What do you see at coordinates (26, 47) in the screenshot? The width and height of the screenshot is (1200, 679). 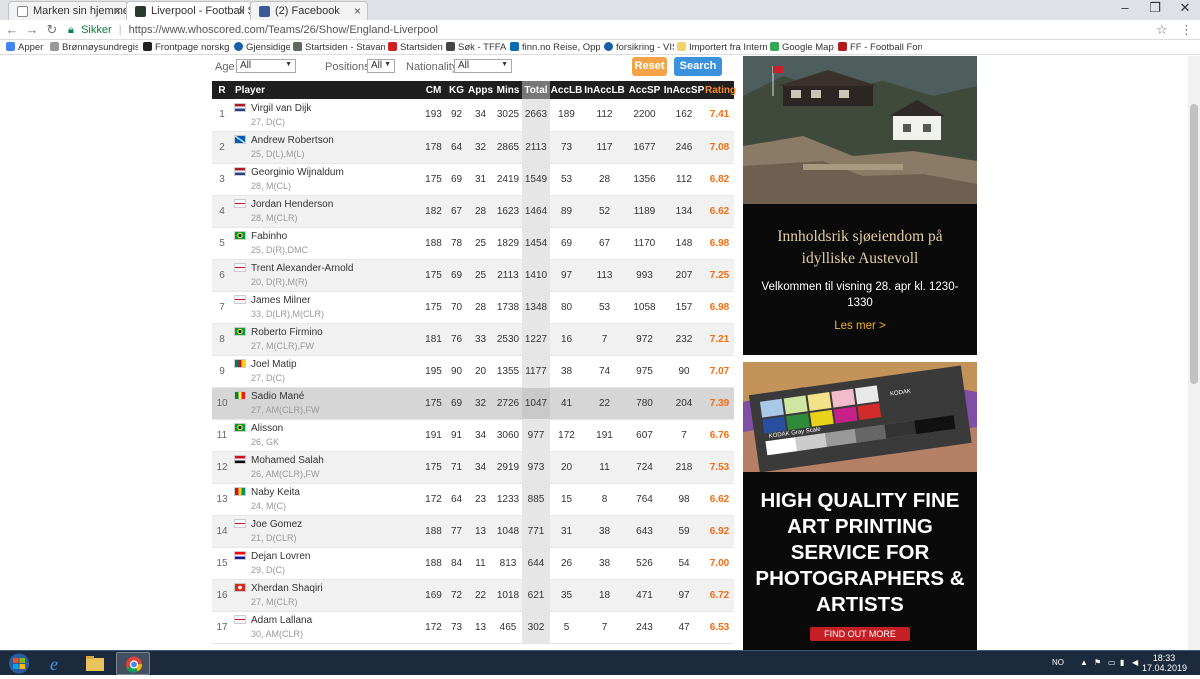 I see `bookmark-apps: Apper` at bounding box center [26, 47].